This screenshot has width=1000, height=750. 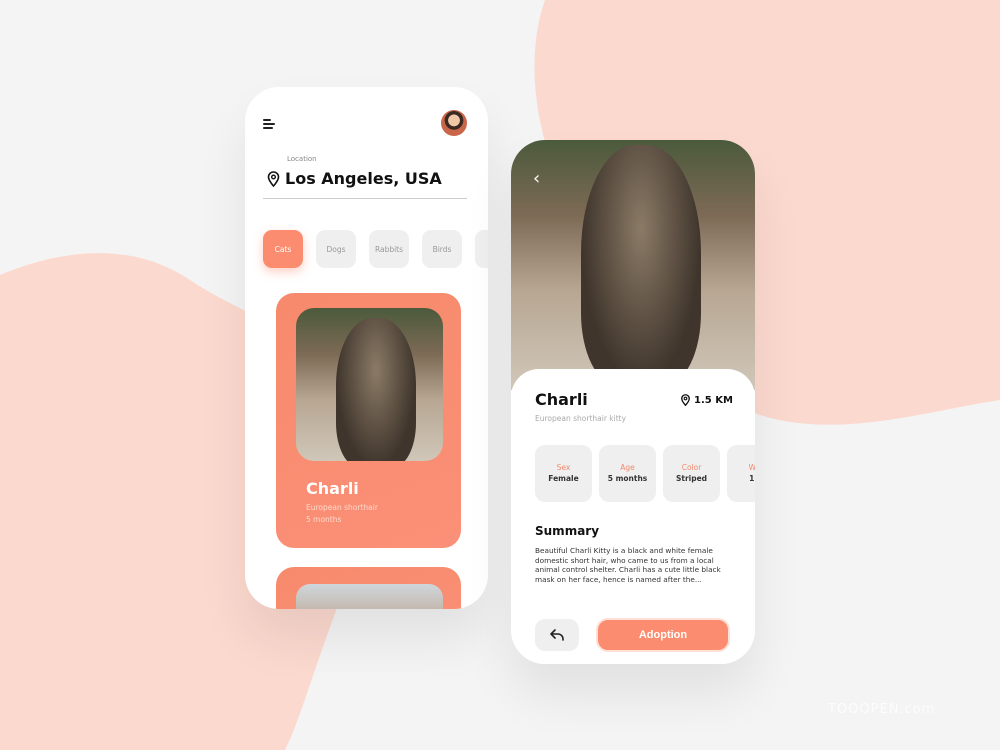 I want to click on attribute-value: 1 k, so click(x=752, y=478).